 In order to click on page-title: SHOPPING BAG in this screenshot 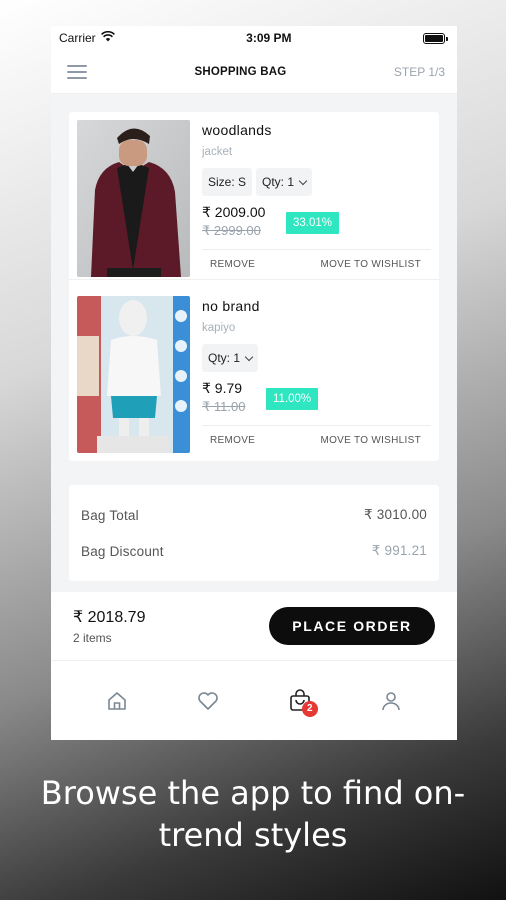, I will do `click(240, 71)`.